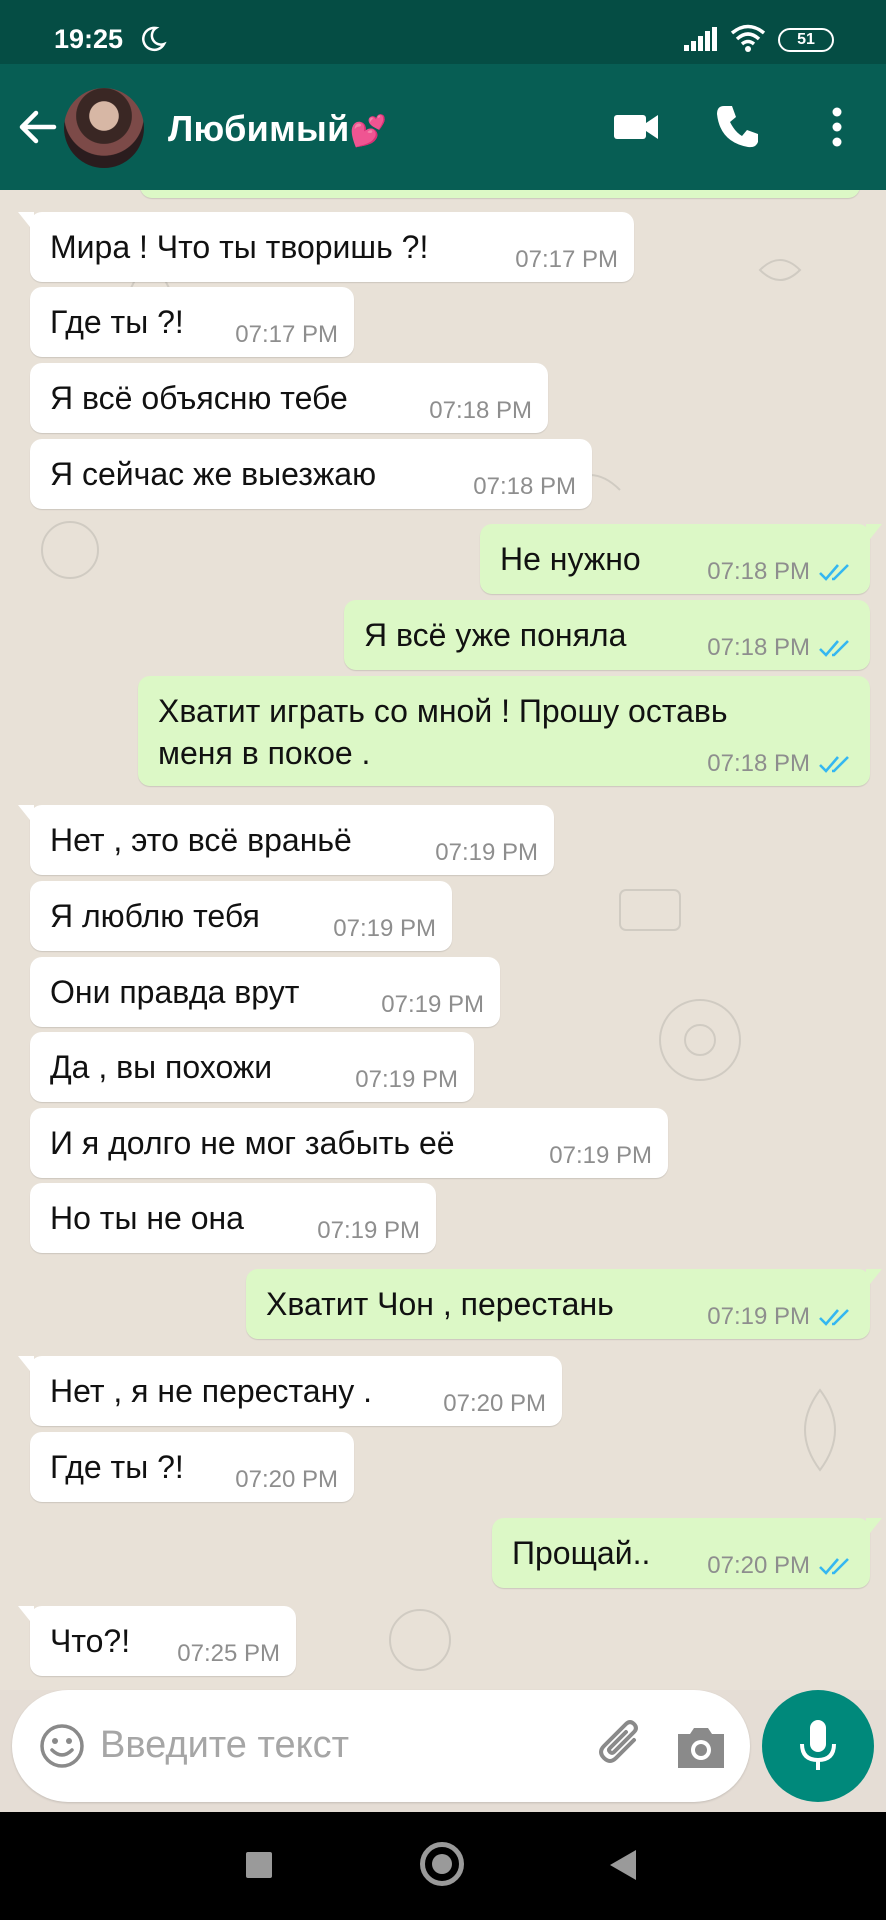  Describe the element at coordinates (381, 1746) in the screenshot. I see `message-input-bar: Введите текст` at that location.